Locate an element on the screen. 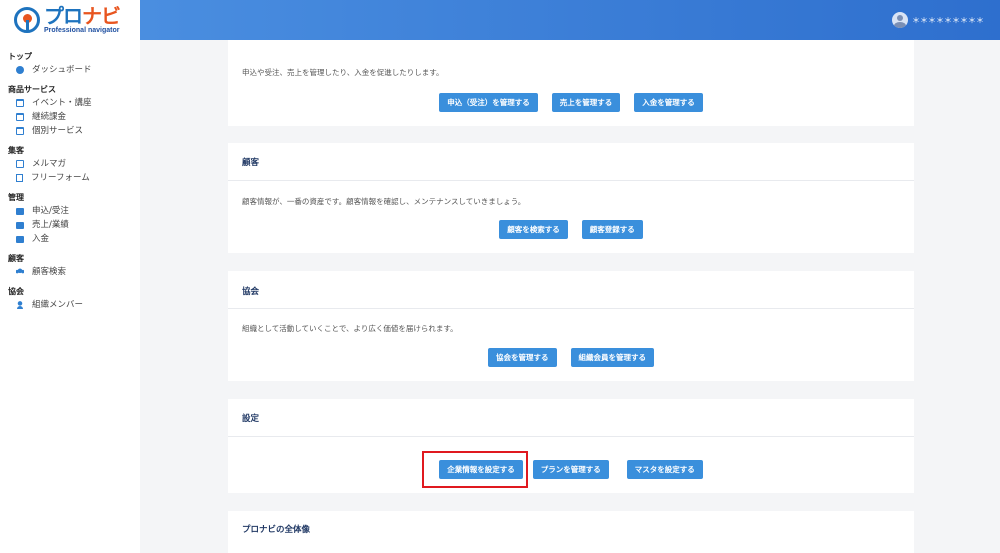  user-name: ＊＊＊＊＊＊＊＊＊ is located at coordinates (948, 20).